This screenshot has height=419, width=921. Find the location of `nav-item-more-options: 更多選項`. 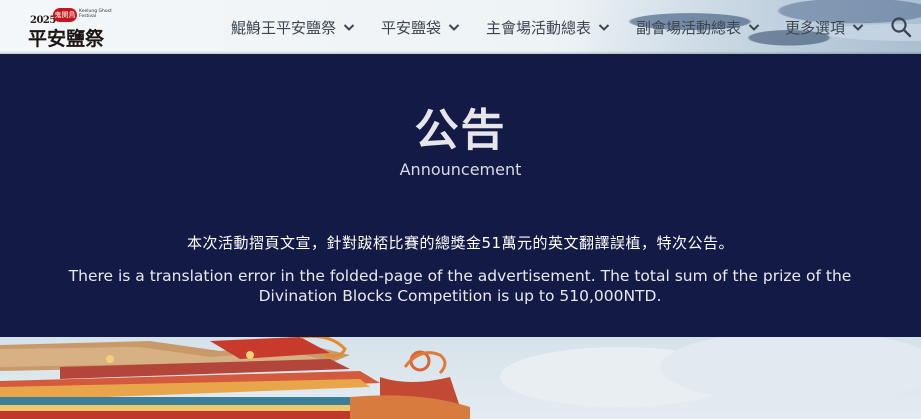

nav-item-more-options: 更多選項 is located at coordinates (825, 27).